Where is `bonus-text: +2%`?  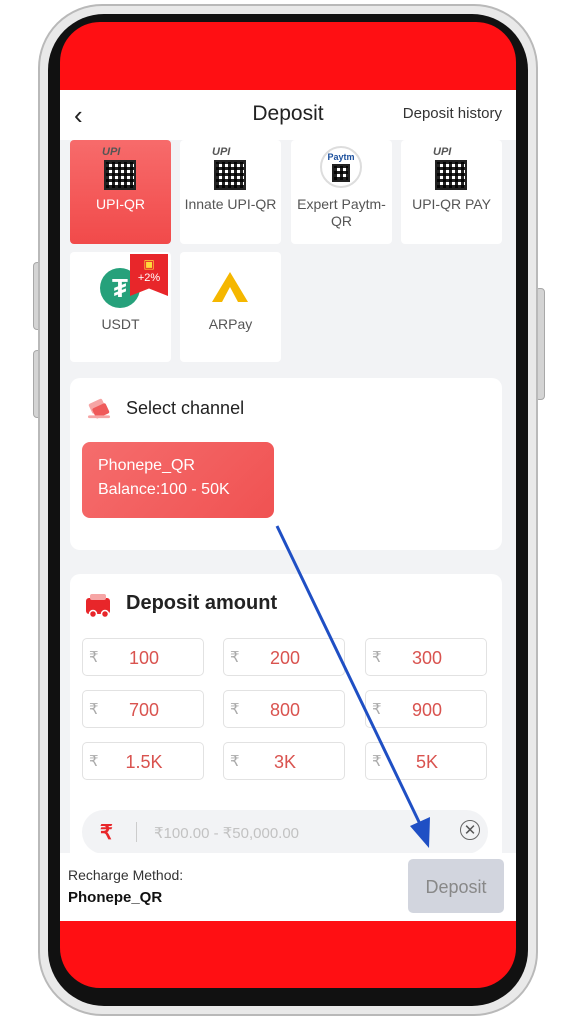
bonus-text: +2% is located at coordinates (149, 278).